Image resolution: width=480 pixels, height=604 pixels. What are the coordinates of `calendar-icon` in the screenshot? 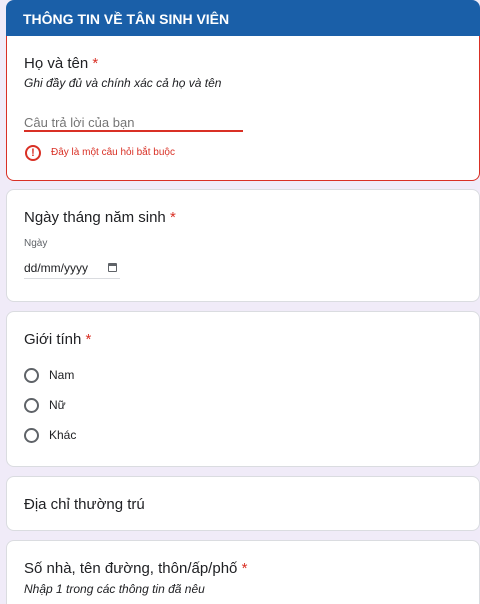 It's located at (112, 267).